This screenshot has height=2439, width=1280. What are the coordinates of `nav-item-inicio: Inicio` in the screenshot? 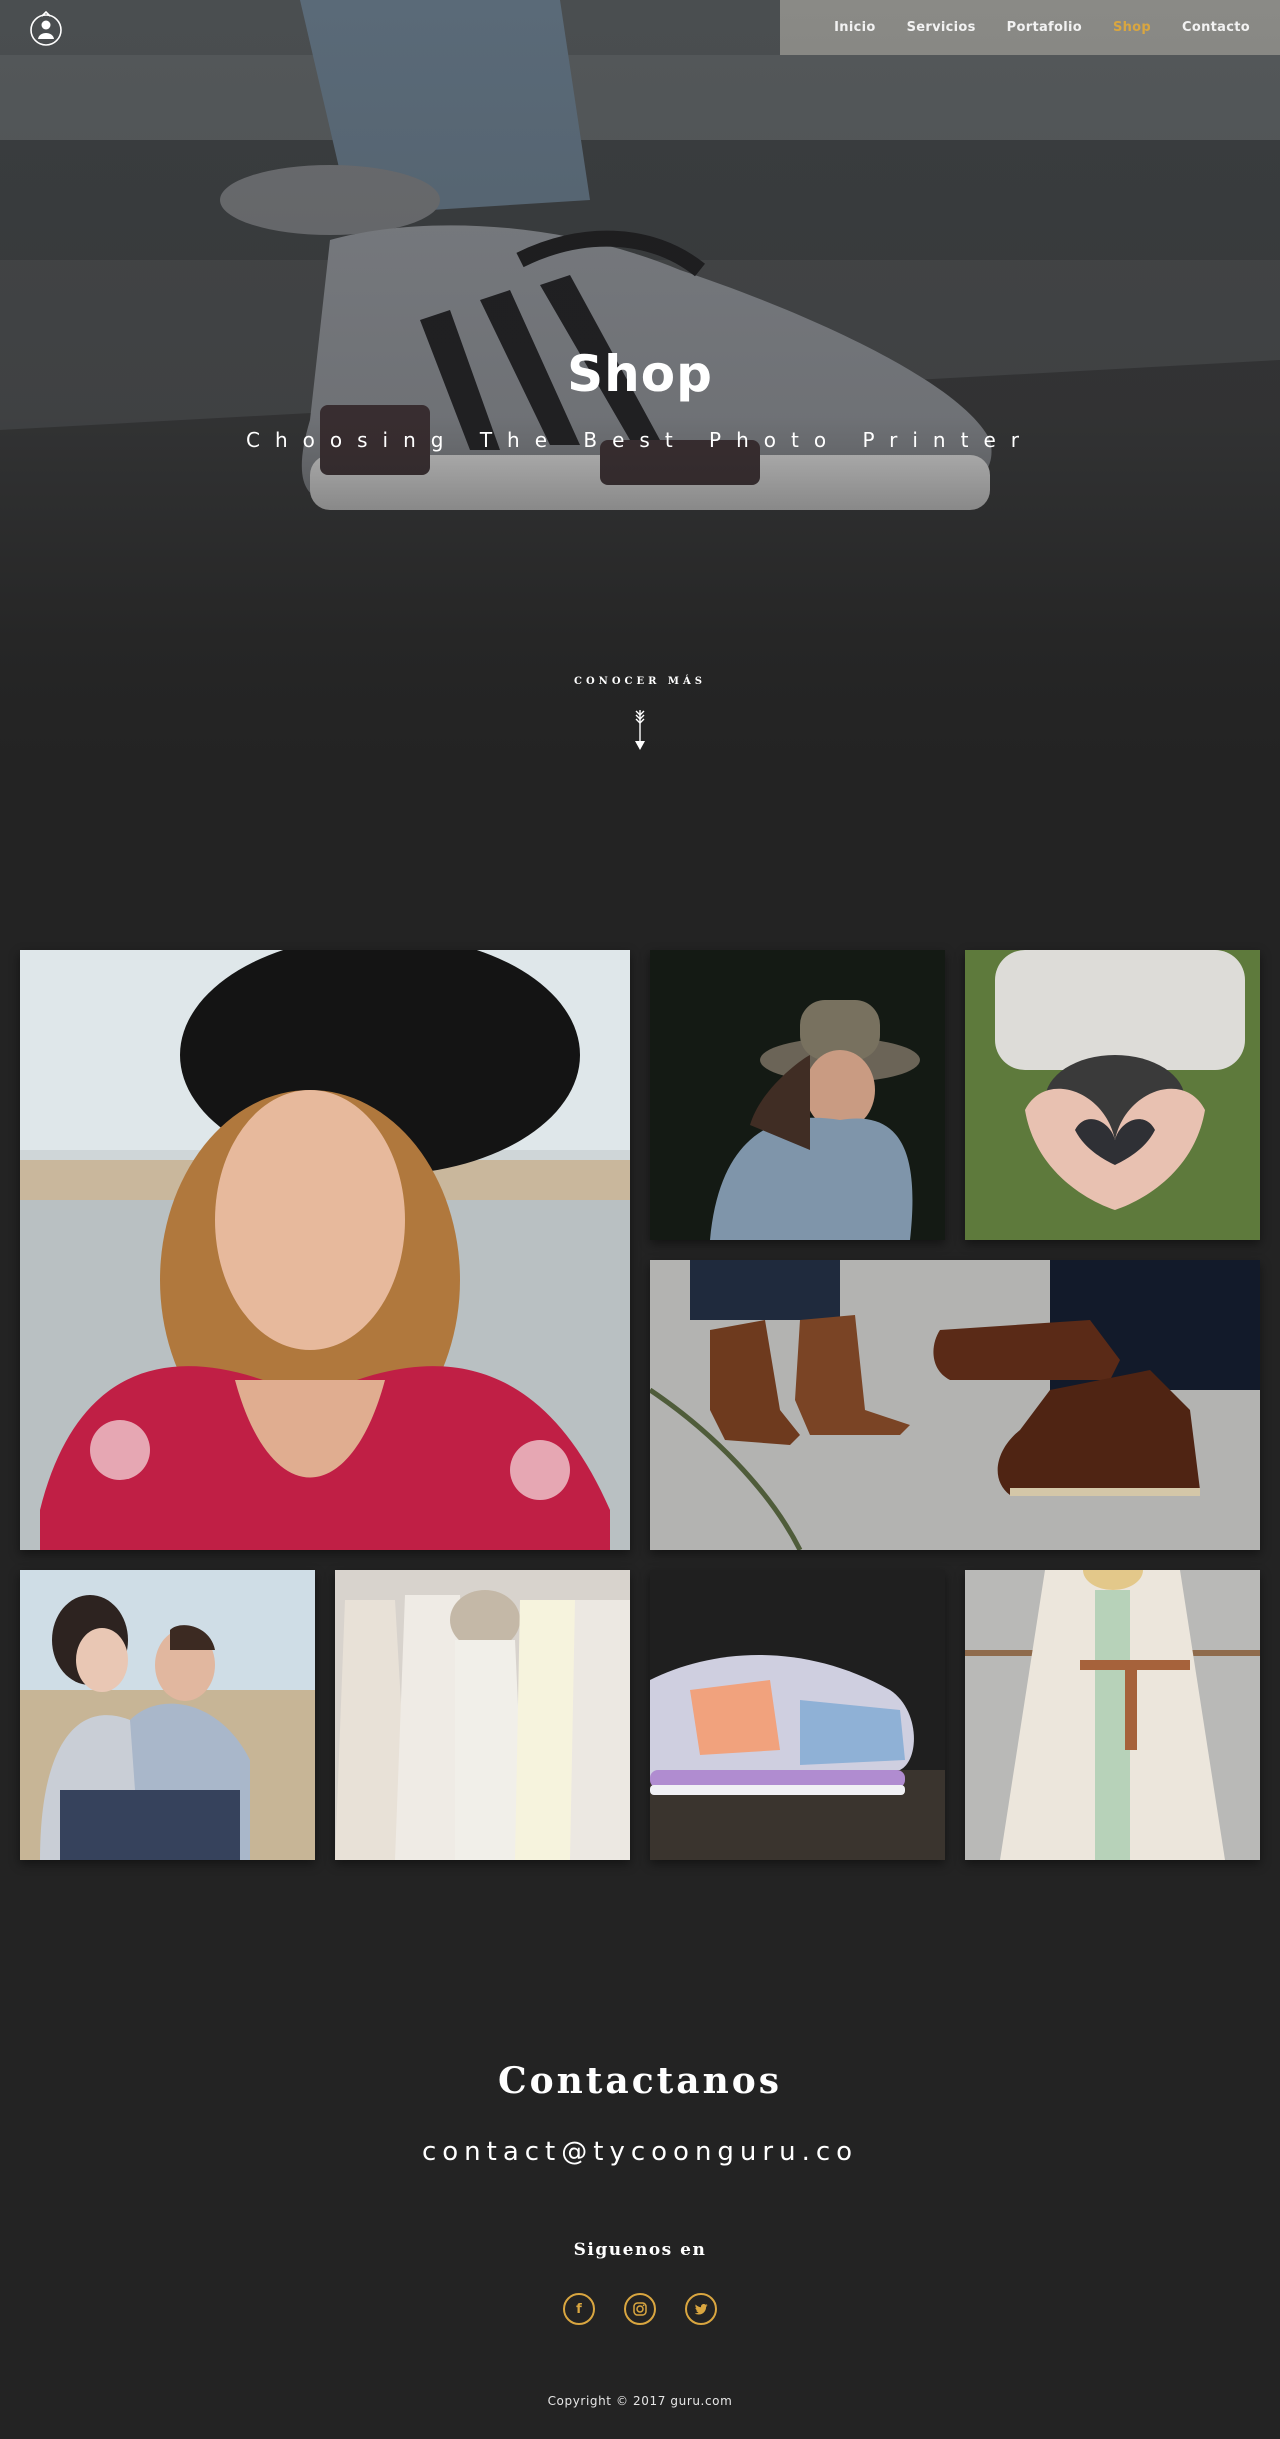 It's located at (854, 27).